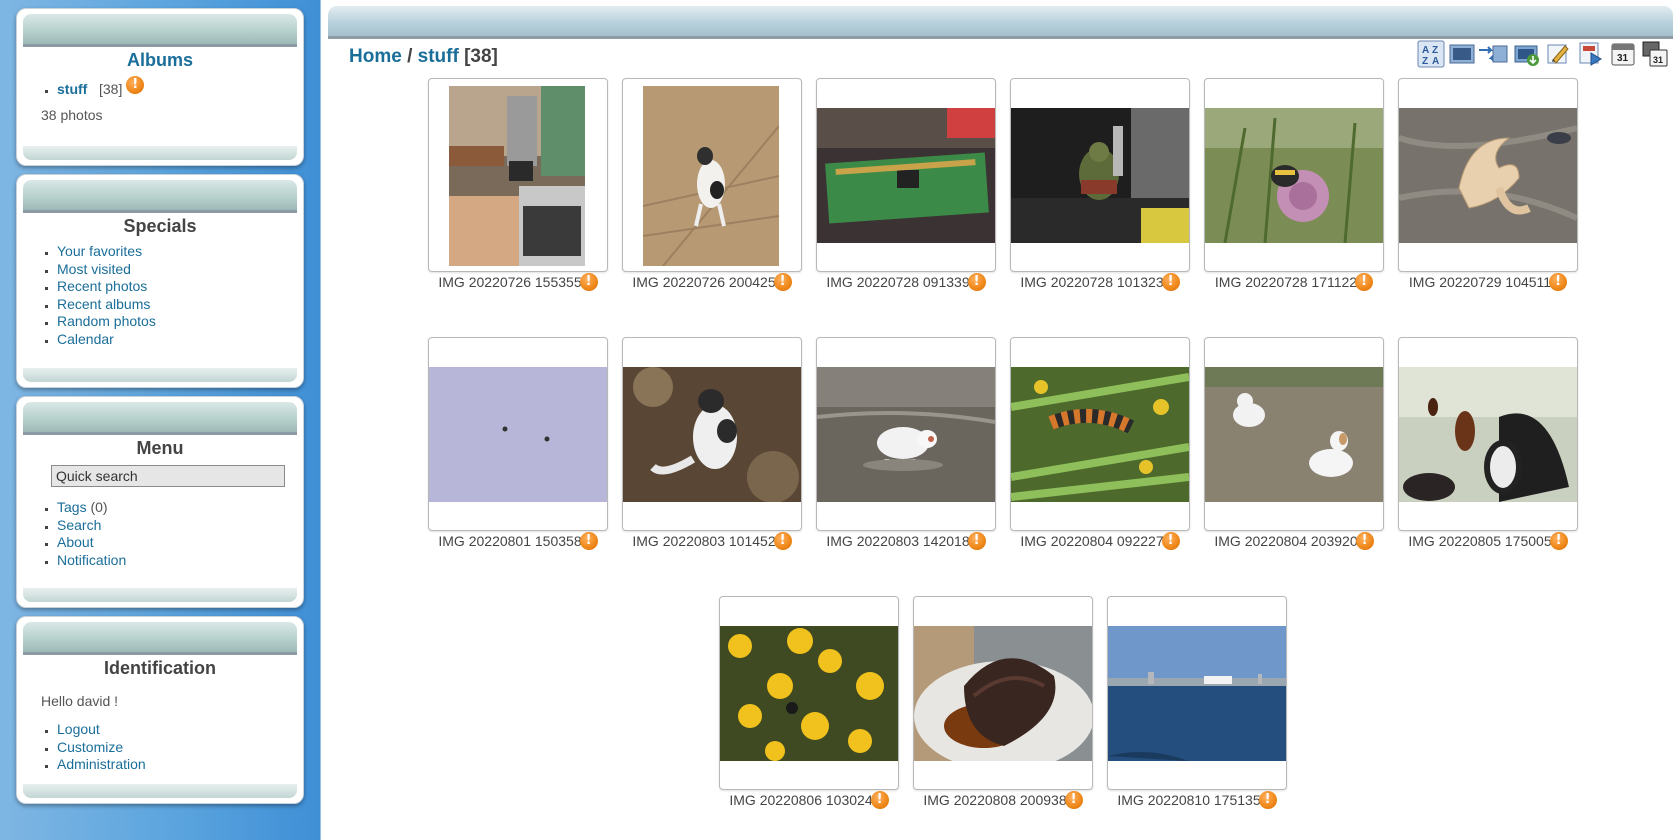 This screenshot has width=1680, height=840. What do you see at coordinates (168, 476) in the screenshot?
I see `quick-search-input` at bounding box center [168, 476].